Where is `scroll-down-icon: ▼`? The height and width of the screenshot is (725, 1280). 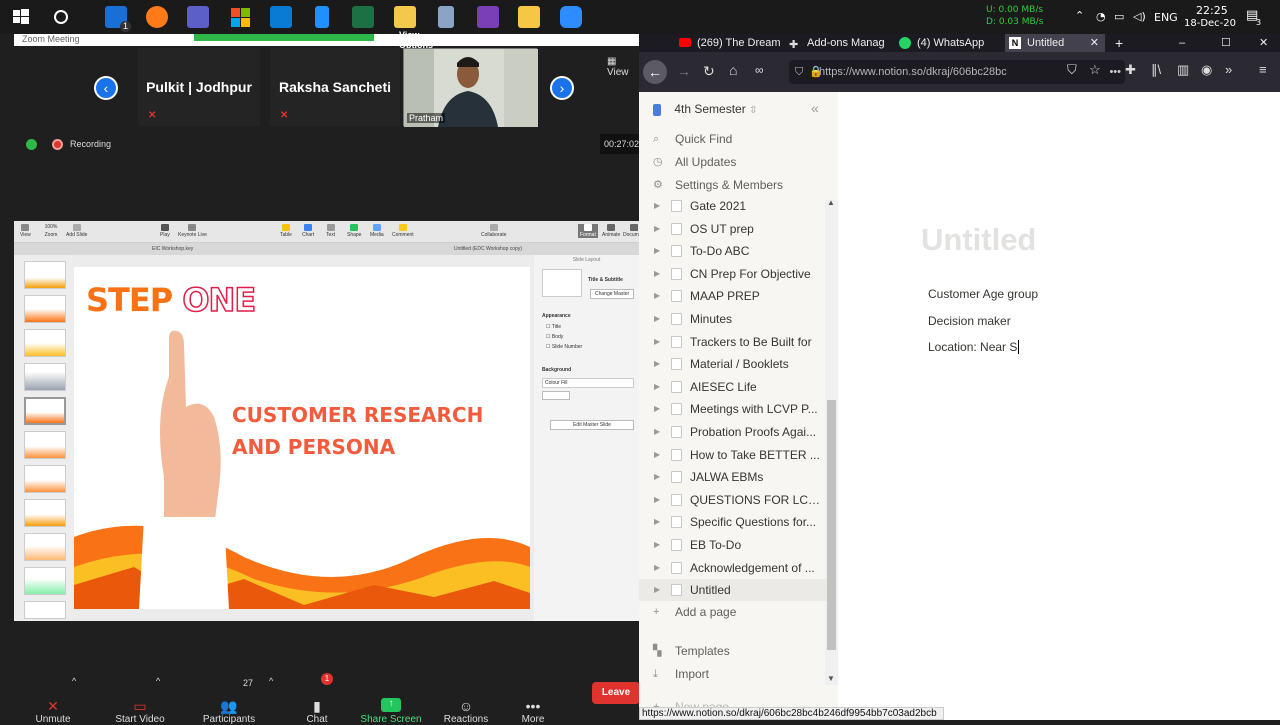 scroll-down-icon: ▼ is located at coordinates (831, 678).